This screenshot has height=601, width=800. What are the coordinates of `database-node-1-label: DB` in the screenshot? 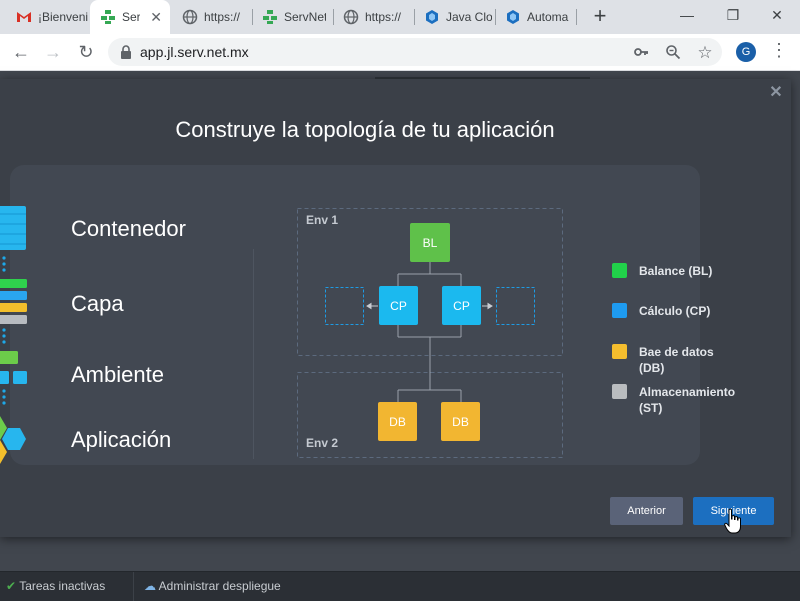 It's located at (397, 422).